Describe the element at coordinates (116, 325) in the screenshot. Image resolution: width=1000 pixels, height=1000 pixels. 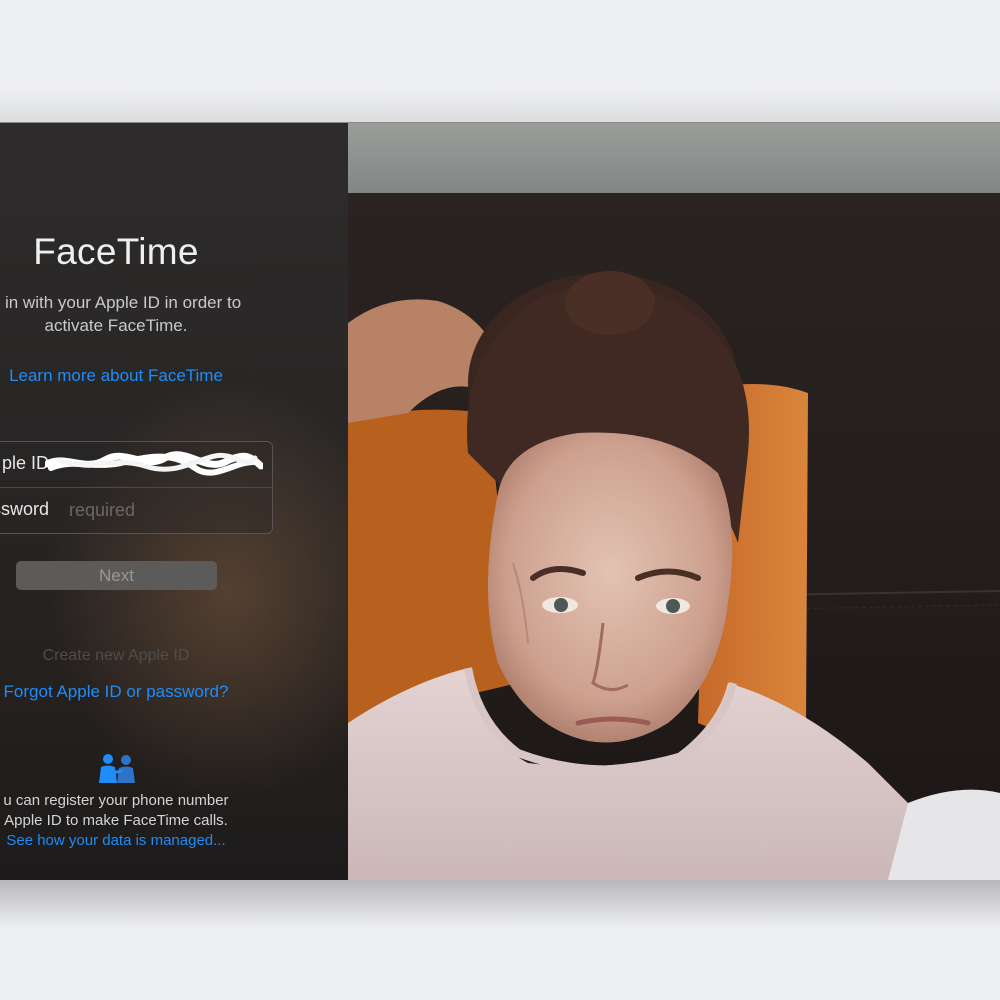
I see `instructions-line-2: activate FaceTime.` at that location.